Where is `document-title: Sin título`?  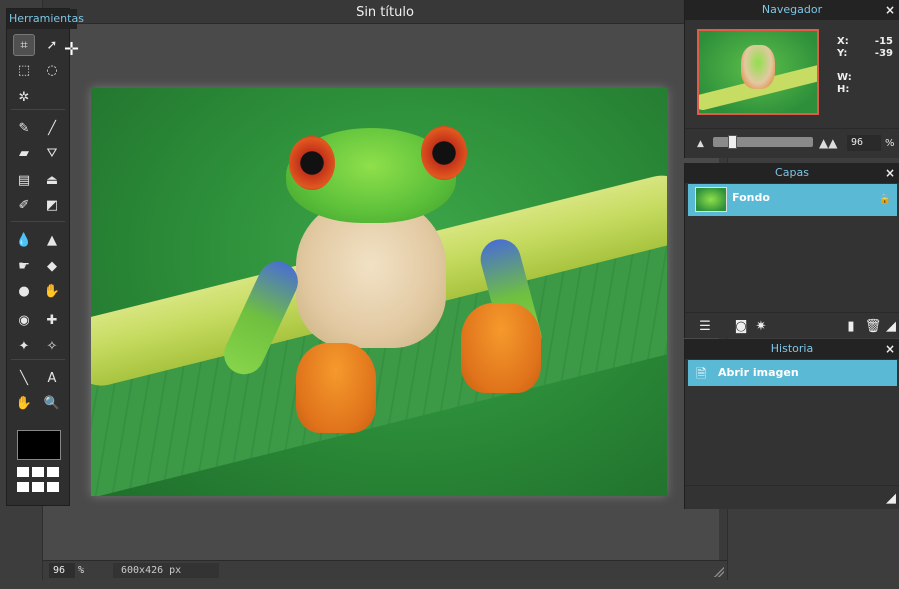 document-title: Sin título is located at coordinates (385, 12).